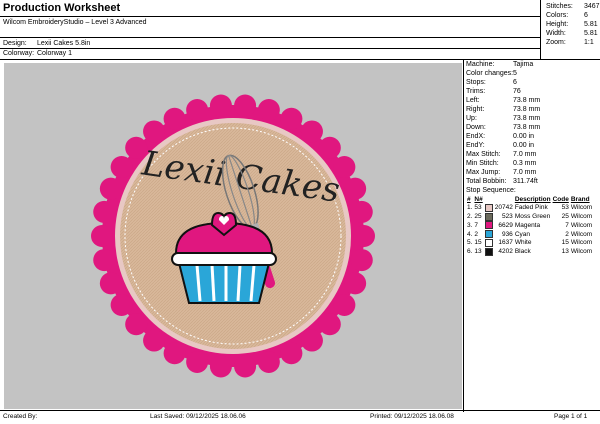  What do you see at coordinates (476, 127) in the screenshot?
I see `detail-label: Down:` at bounding box center [476, 127].